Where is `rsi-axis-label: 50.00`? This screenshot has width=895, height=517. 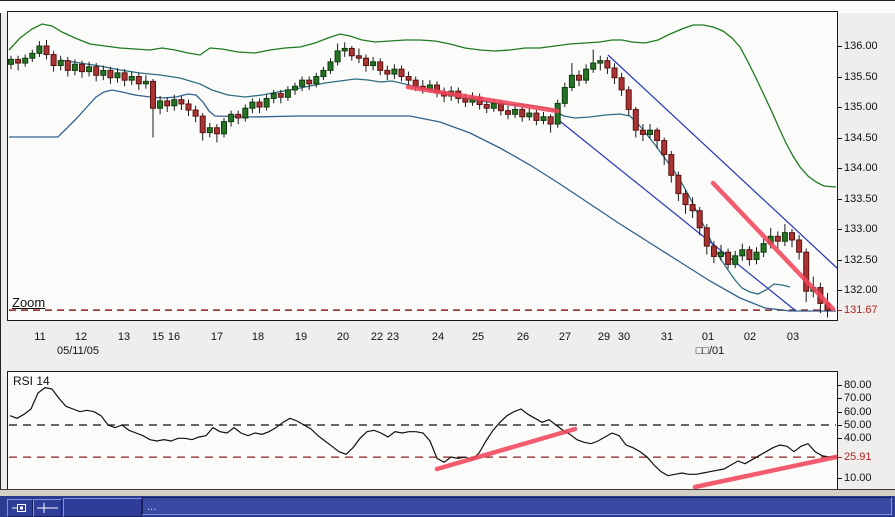
rsi-axis-label: 50.00 is located at coordinates (858, 425).